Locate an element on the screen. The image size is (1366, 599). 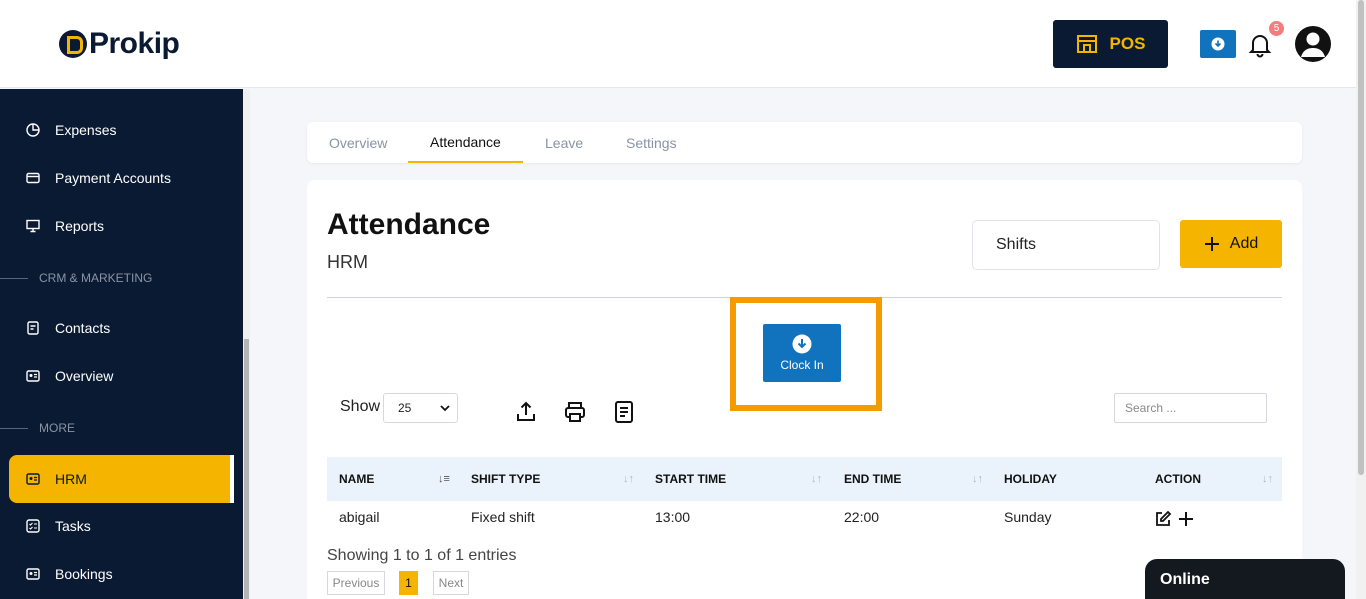
pos-button: POS is located at coordinates (1110, 44).